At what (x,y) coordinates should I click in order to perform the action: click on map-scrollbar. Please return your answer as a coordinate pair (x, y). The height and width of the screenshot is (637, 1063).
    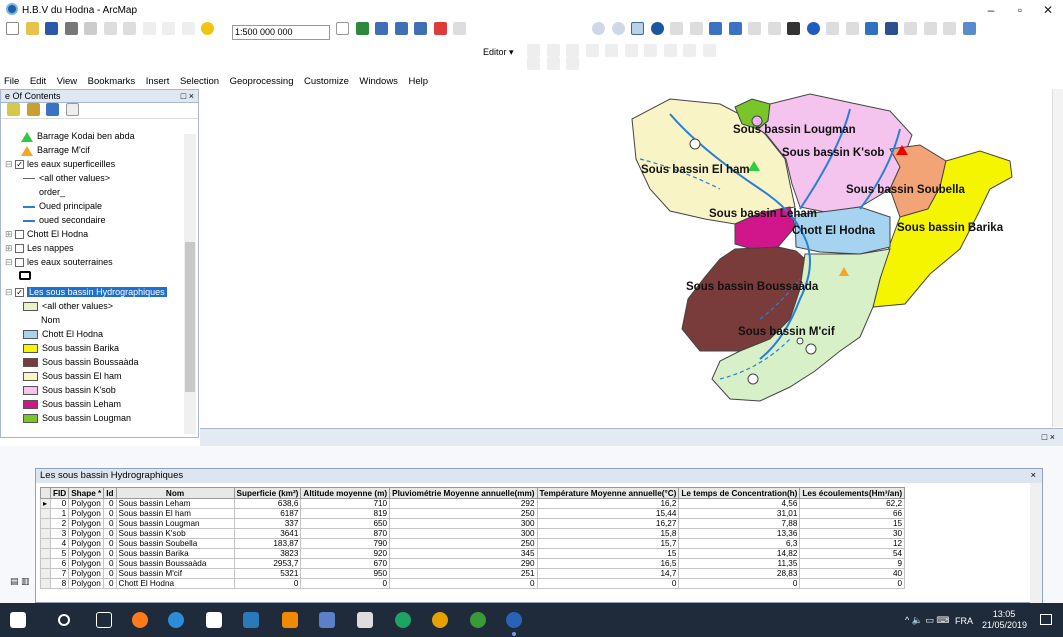
    Looking at the image, I should click on (1057, 258).